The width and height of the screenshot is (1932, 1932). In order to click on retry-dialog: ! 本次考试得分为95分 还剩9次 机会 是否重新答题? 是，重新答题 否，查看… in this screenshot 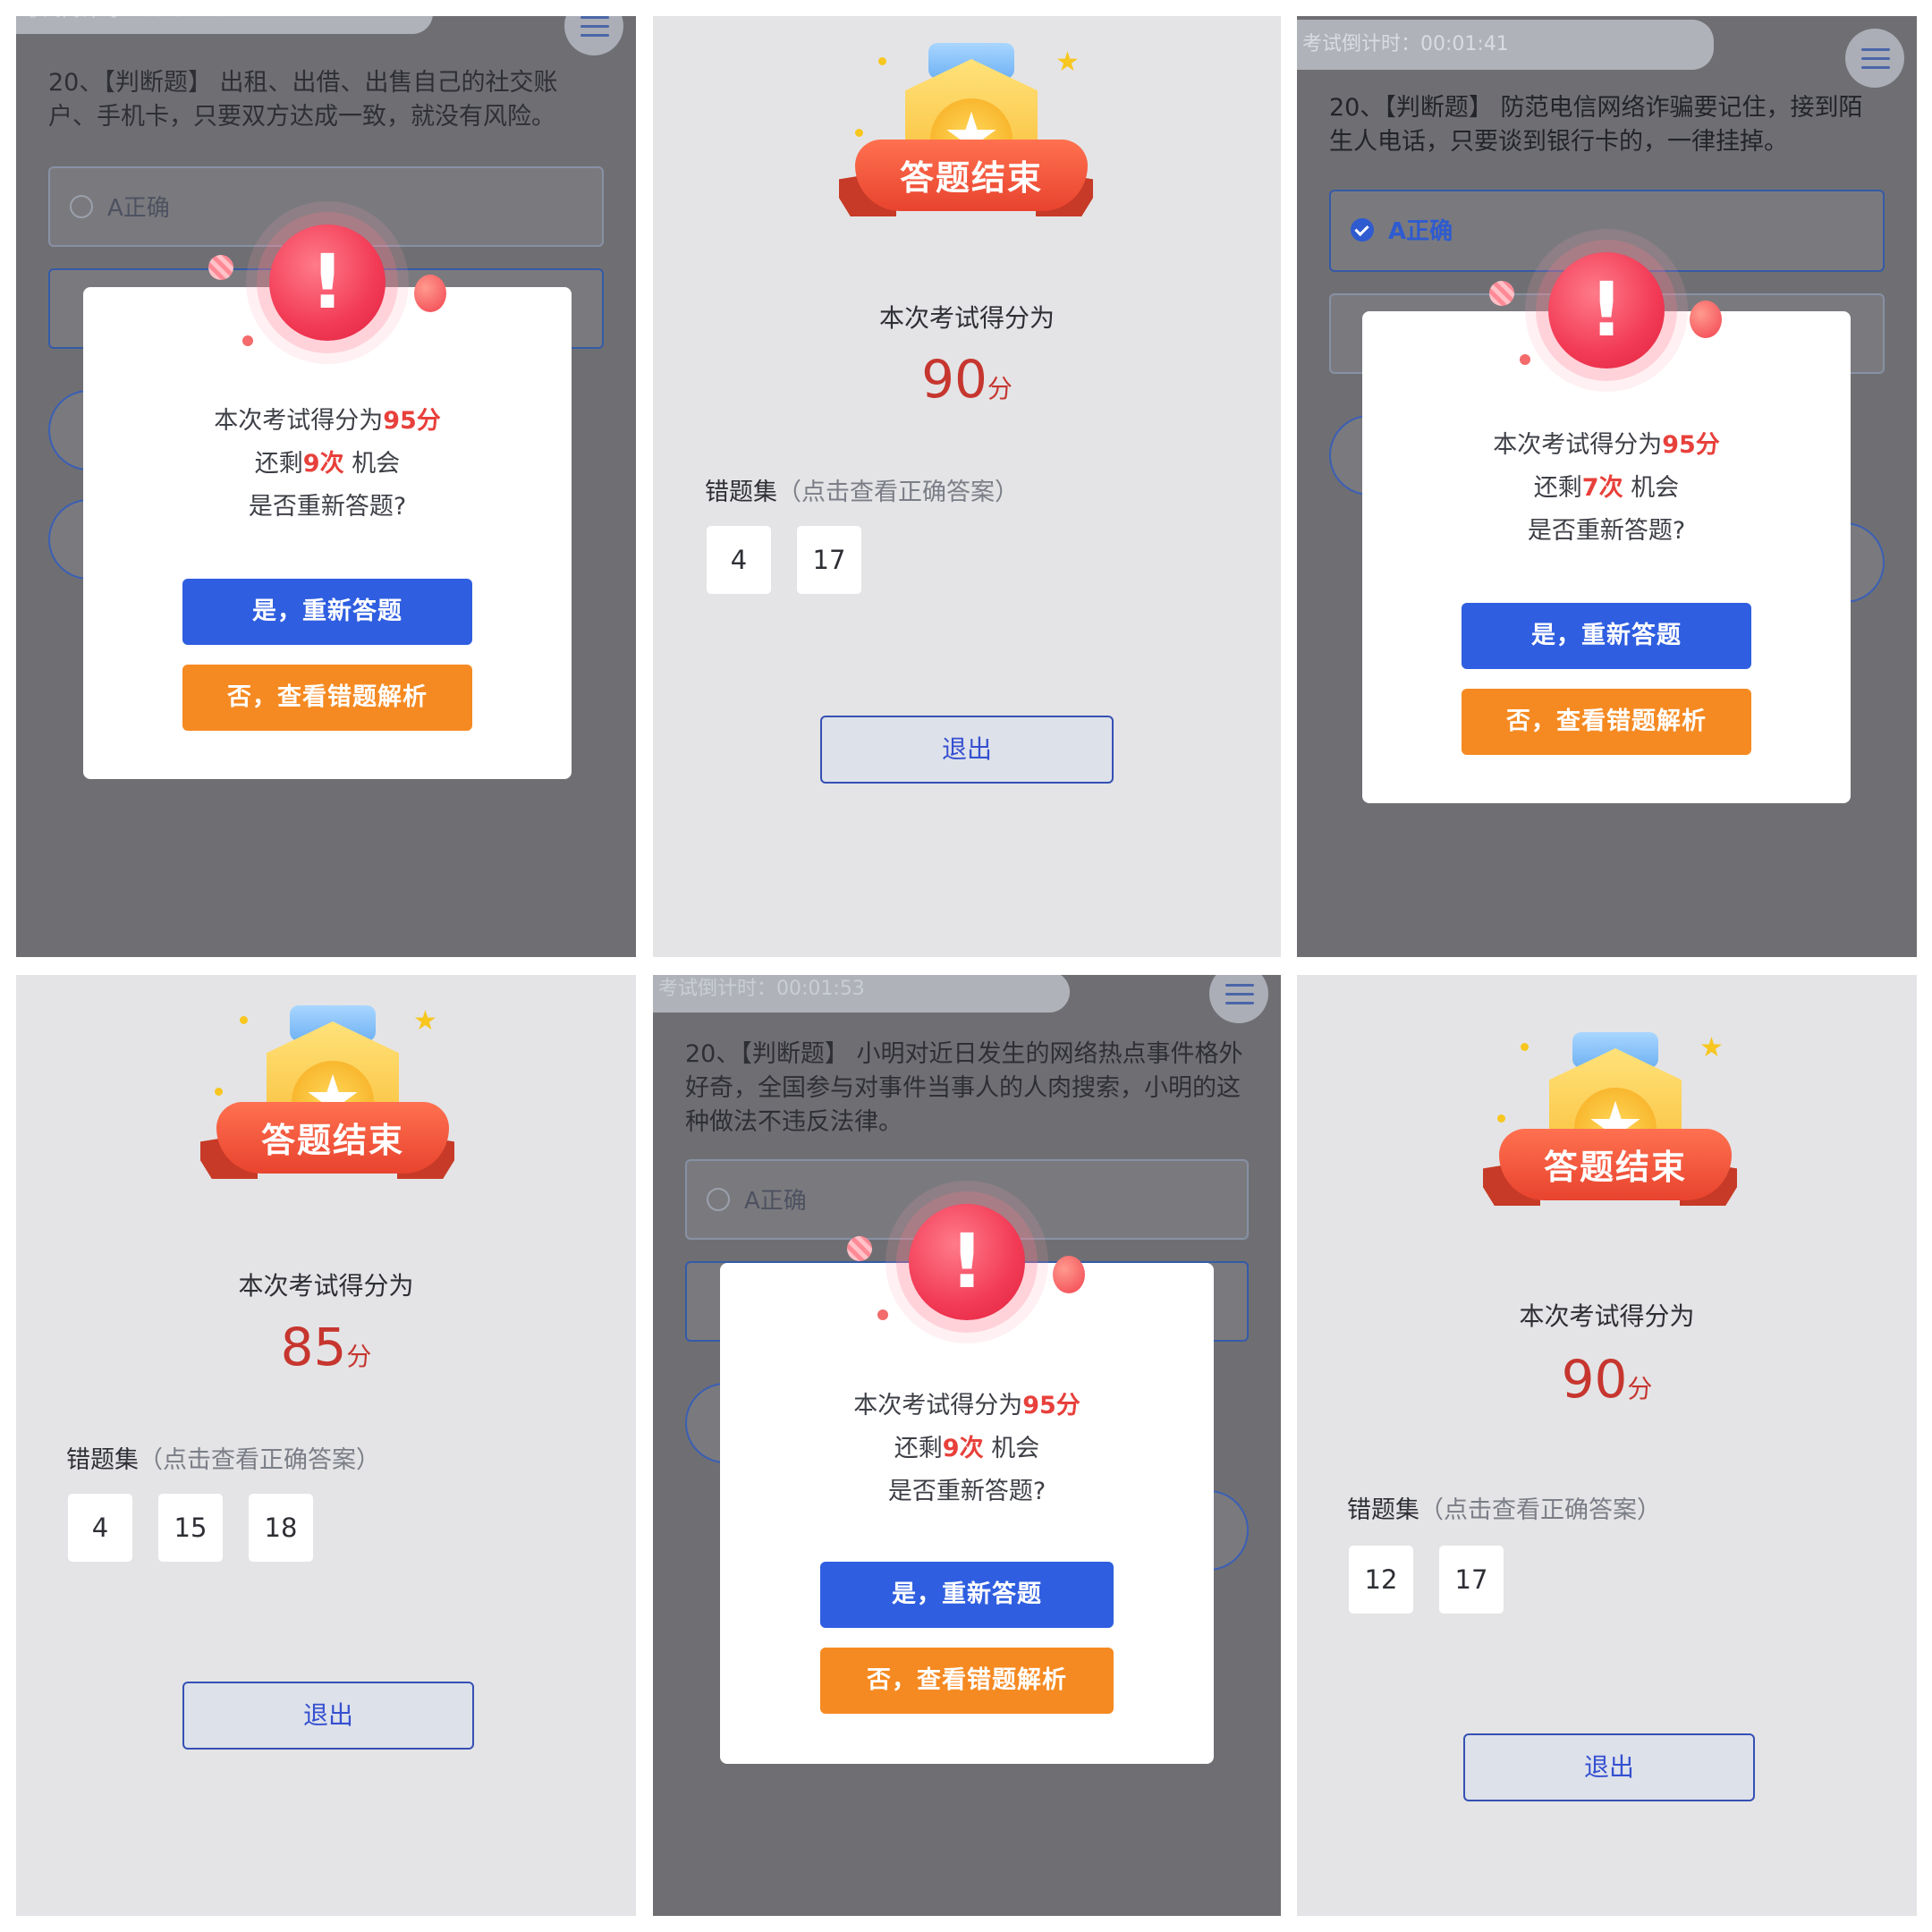, I will do `click(967, 1484)`.